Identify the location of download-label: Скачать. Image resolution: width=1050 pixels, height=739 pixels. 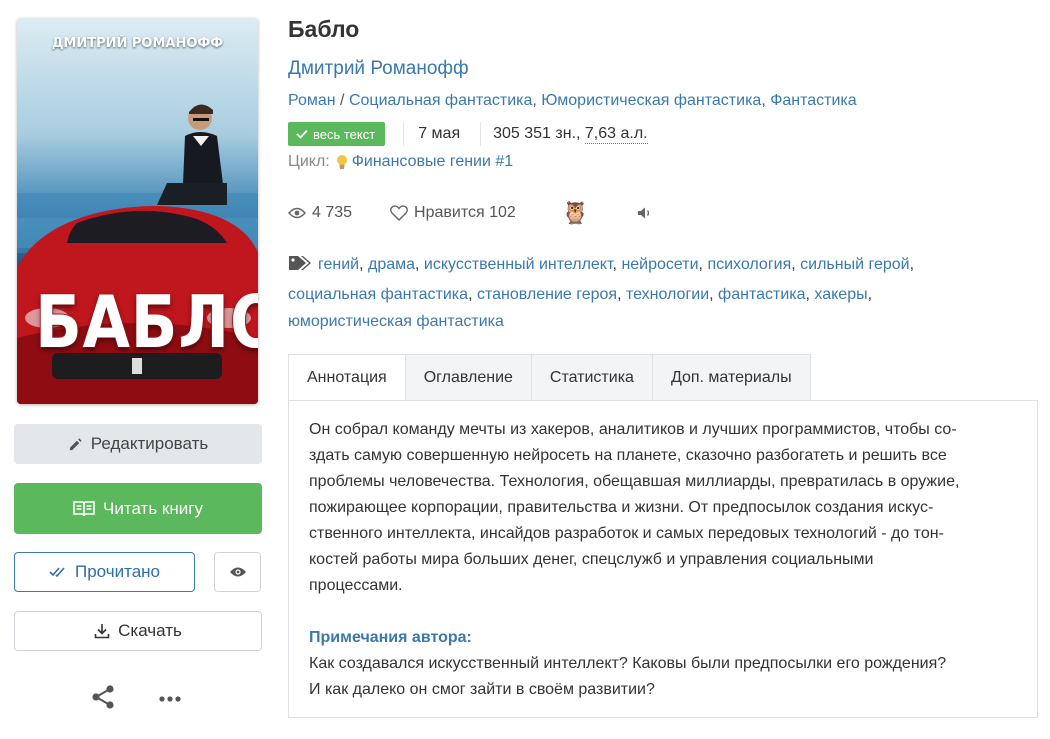
(150, 630).